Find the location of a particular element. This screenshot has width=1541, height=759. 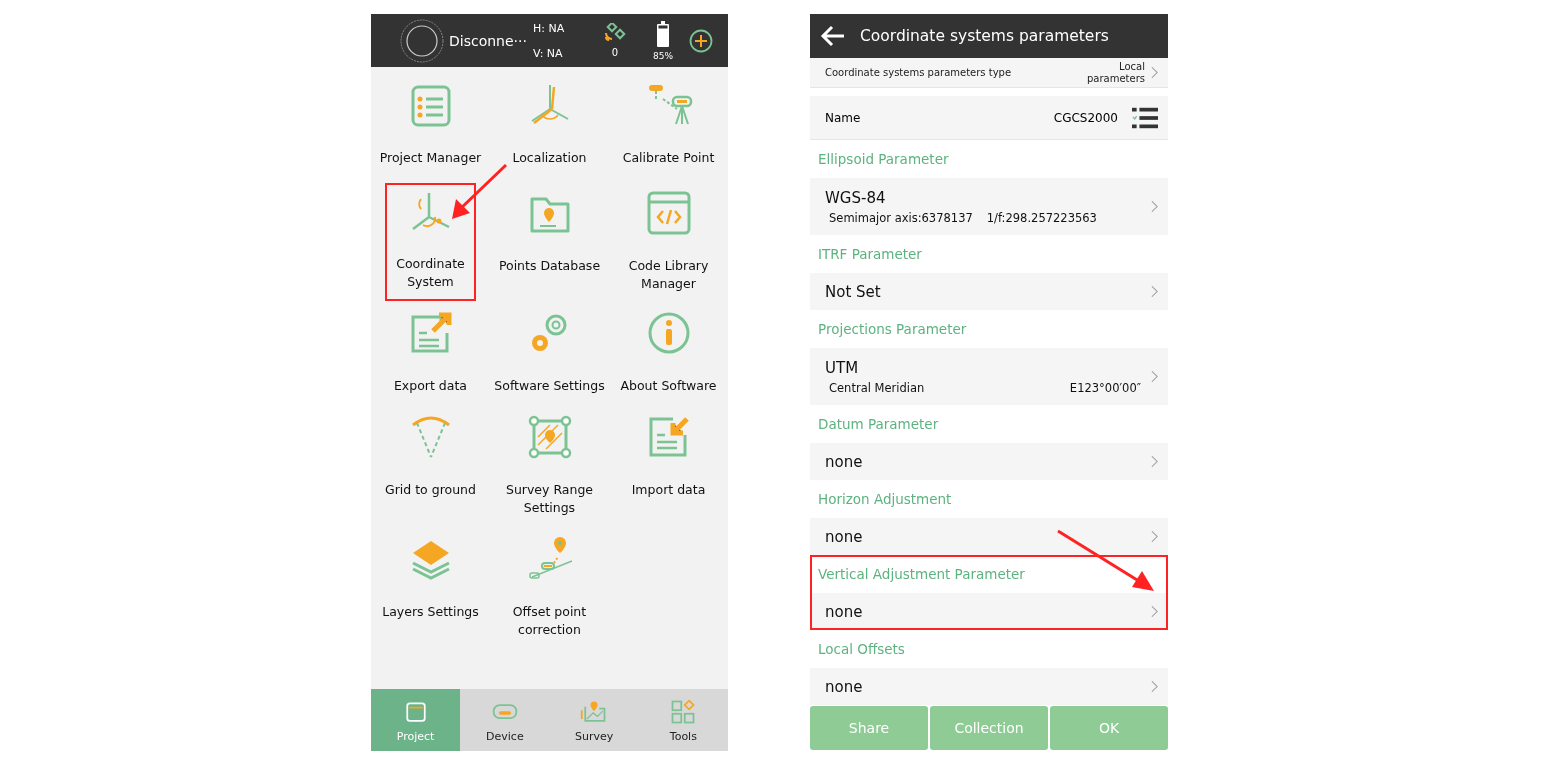

list-row: Coordinate systems parameters type Local parameters is located at coordinates (989, 73).